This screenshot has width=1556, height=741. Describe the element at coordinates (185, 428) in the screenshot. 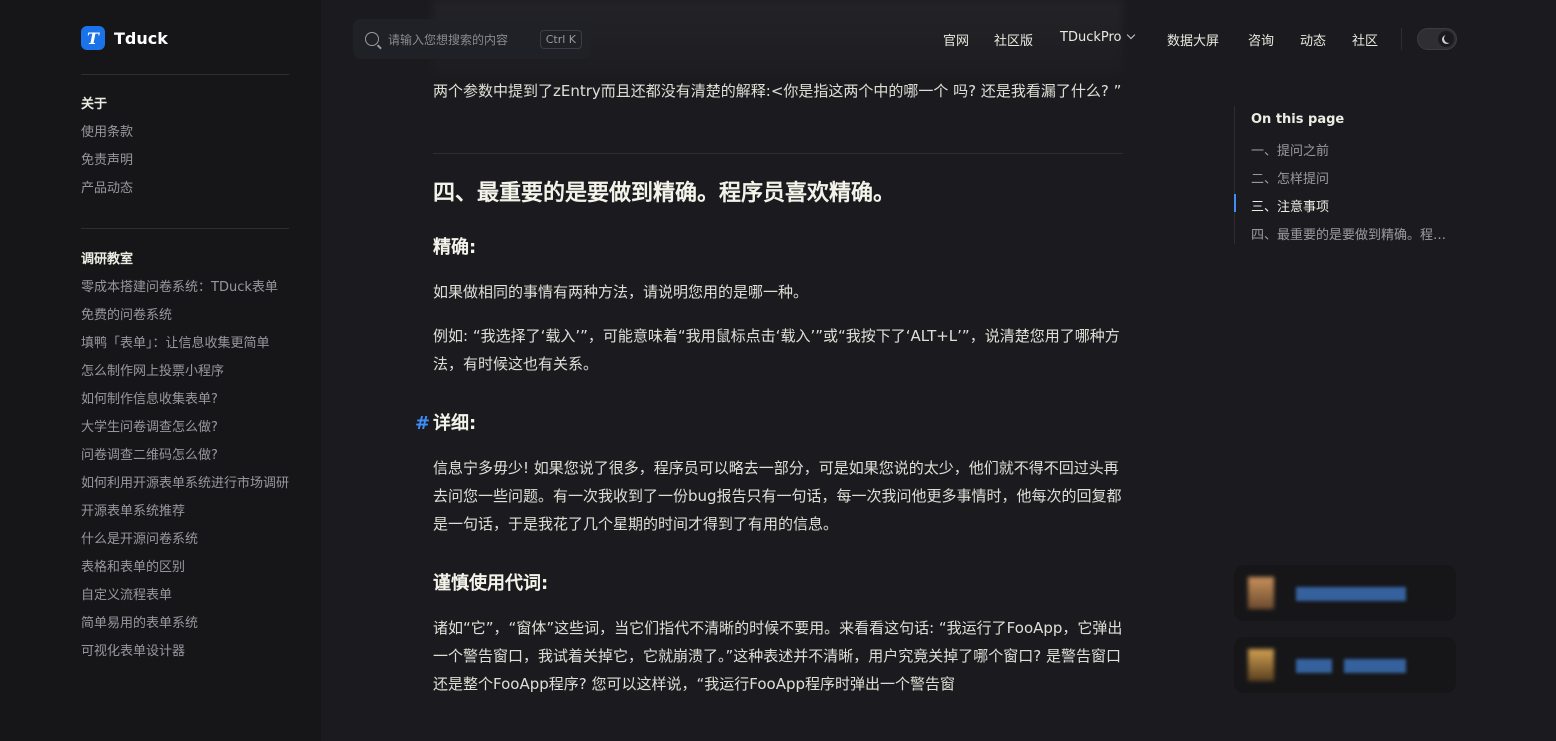

I see `sidebar-item: 大学生问卷调查怎么做?` at that location.